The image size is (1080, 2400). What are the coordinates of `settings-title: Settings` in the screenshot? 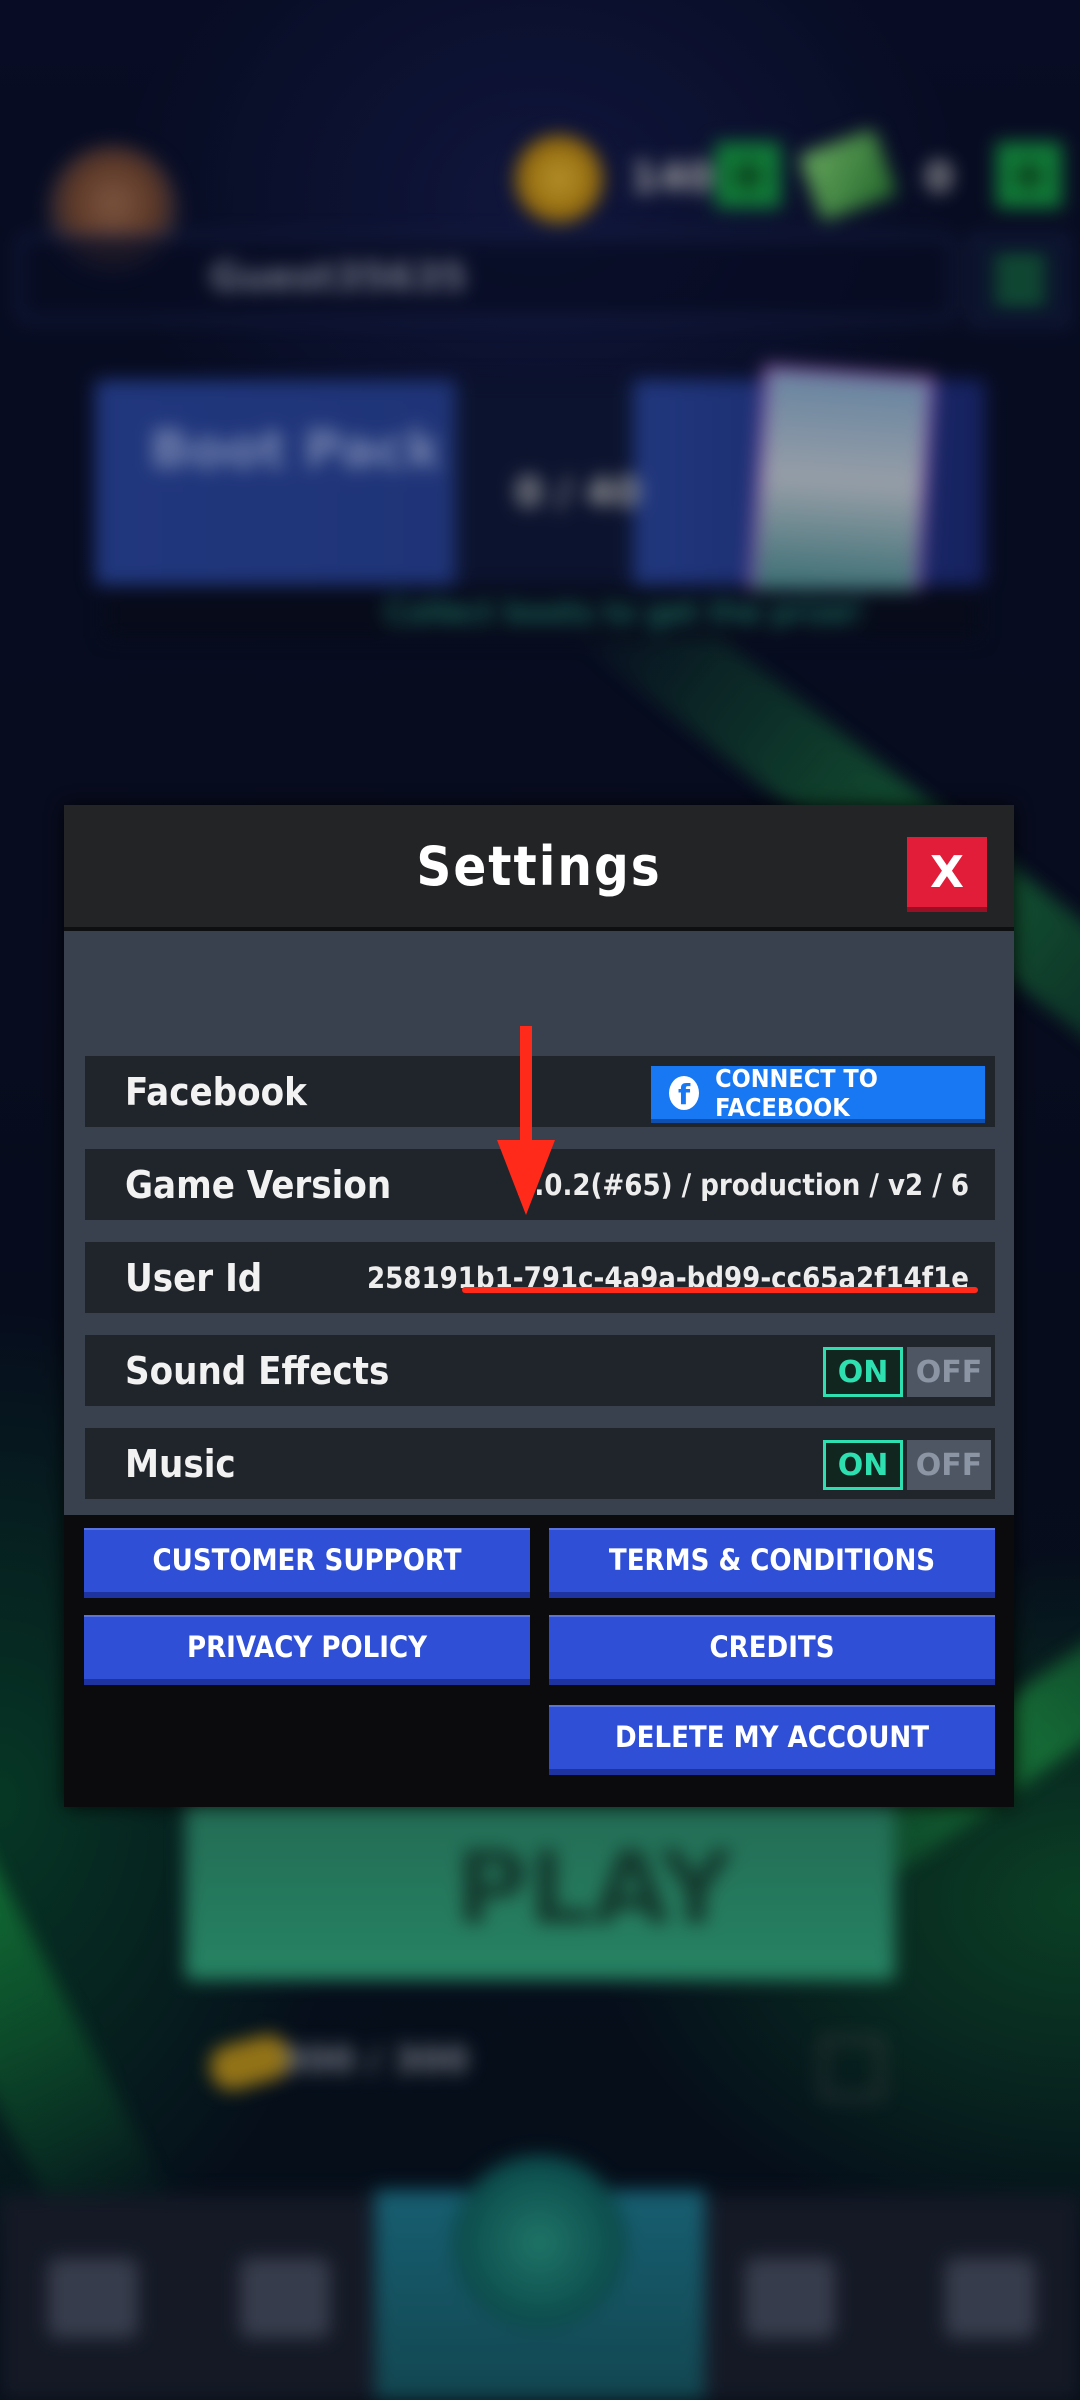 It's located at (539, 866).